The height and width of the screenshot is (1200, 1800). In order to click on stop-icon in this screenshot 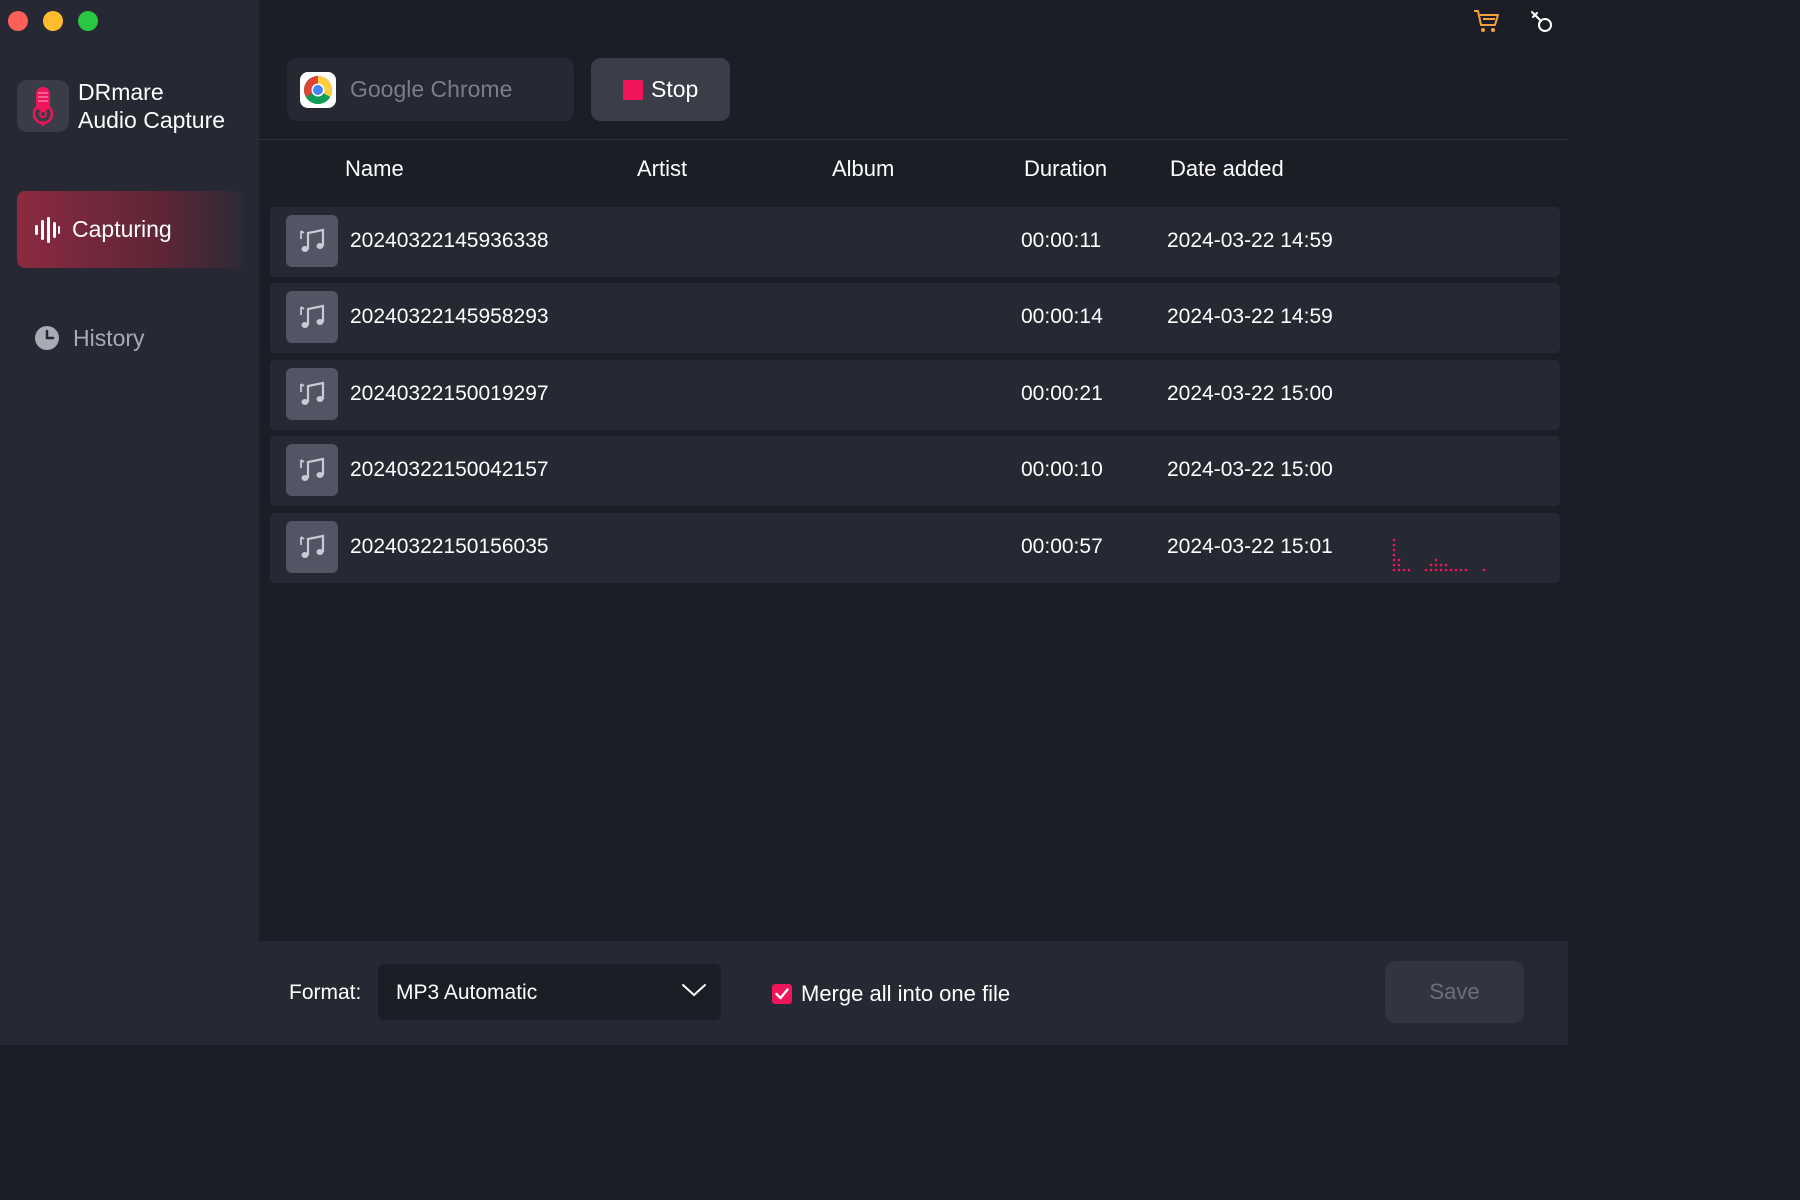, I will do `click(633, 89)`.